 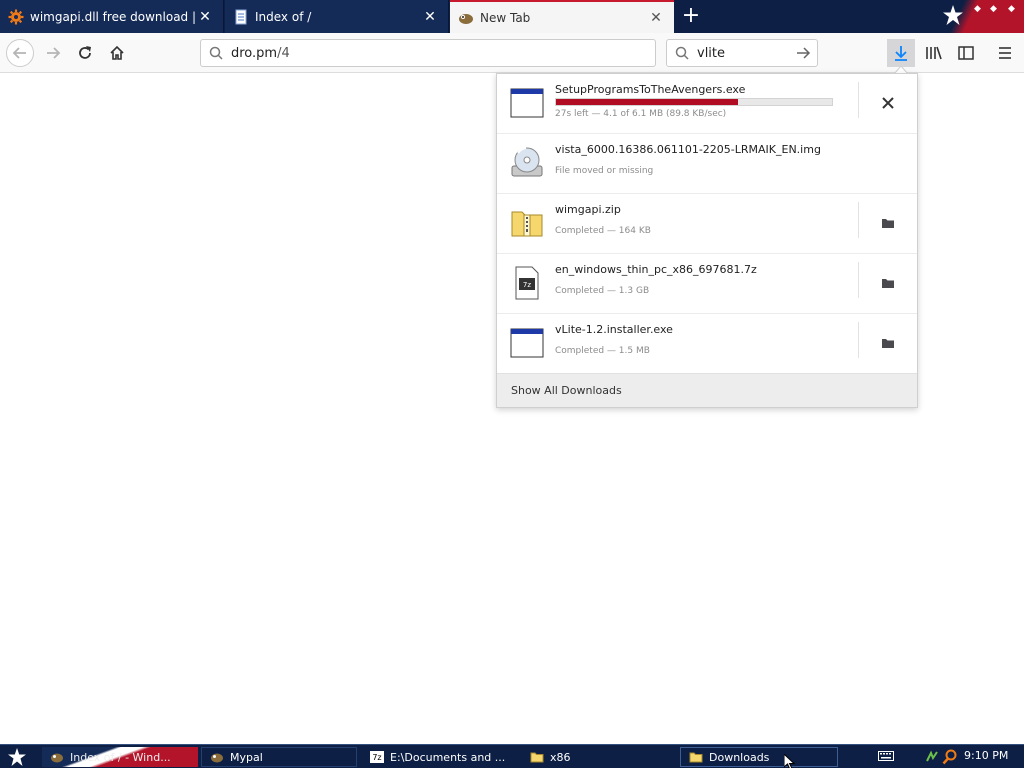 What do you see at coordinates (602, 351) in the screenshot?
I see `download-status: Completed — 1.5 MB` at bounding box center [602, 351].